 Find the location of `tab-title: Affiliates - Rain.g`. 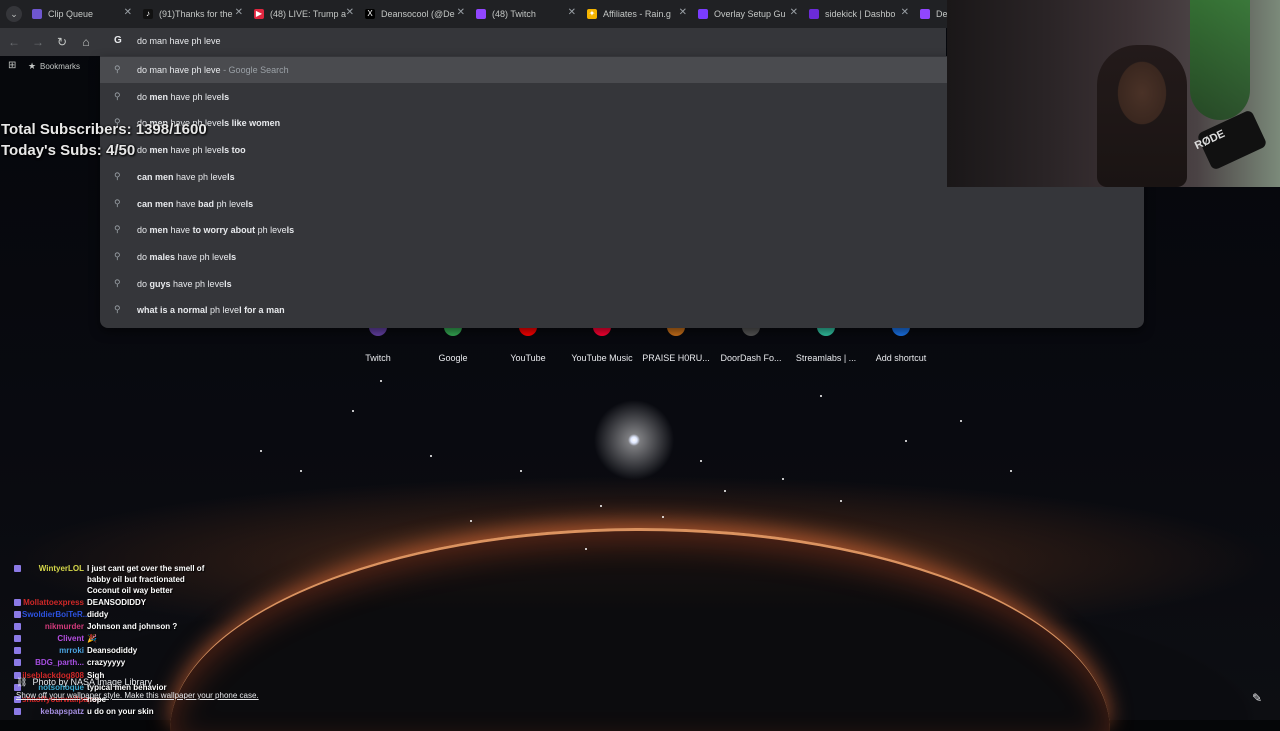

tab-title: Affiliates - Rain.g is located at coordinates (637, 14).